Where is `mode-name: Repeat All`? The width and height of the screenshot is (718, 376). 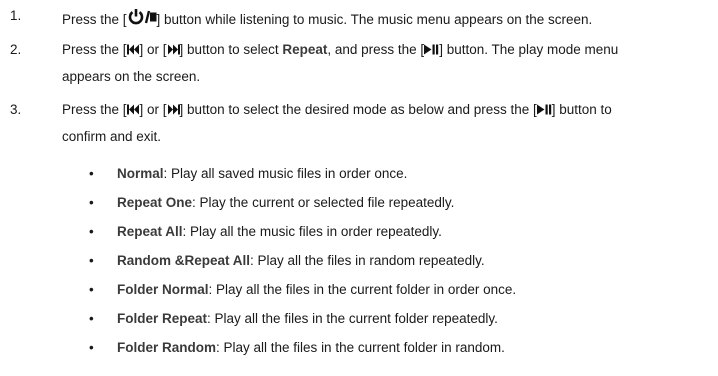 mode-name: Repeat All is located at coordinates (150, 231).